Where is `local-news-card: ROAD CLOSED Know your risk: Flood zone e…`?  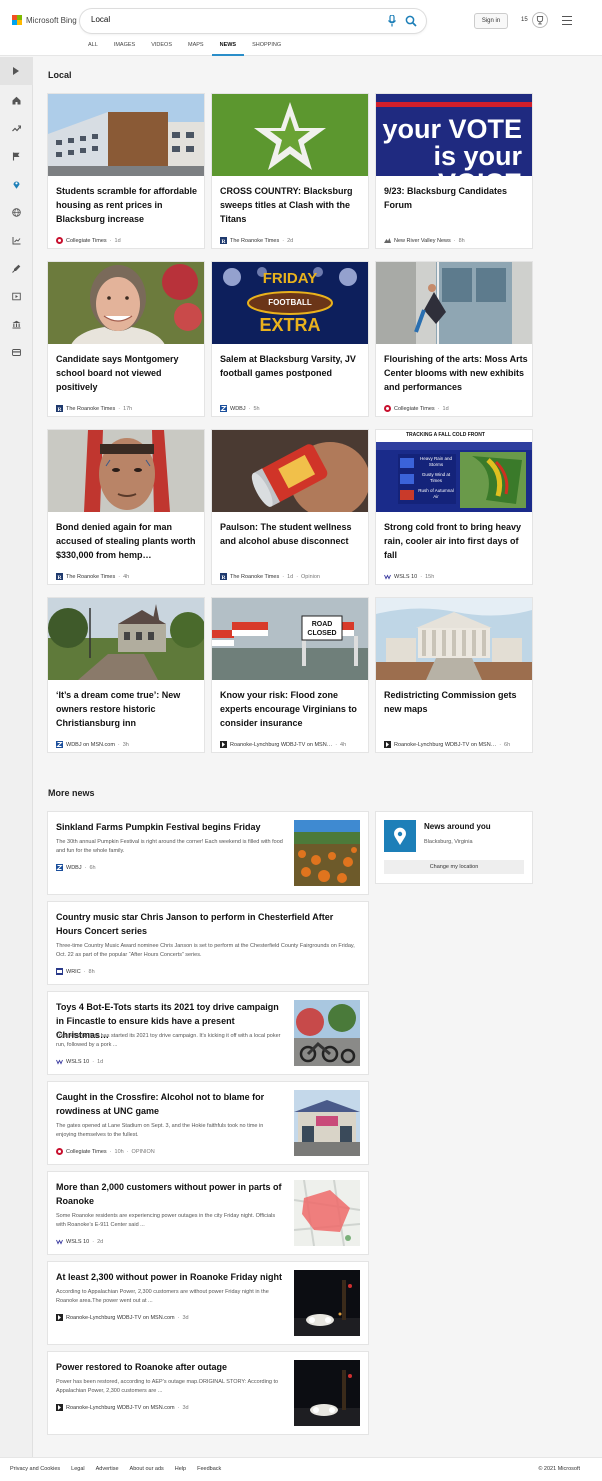
local-news-card: ROAD CLOSED Know your risk: Flood zone e… is located at coordinates (290, 675).